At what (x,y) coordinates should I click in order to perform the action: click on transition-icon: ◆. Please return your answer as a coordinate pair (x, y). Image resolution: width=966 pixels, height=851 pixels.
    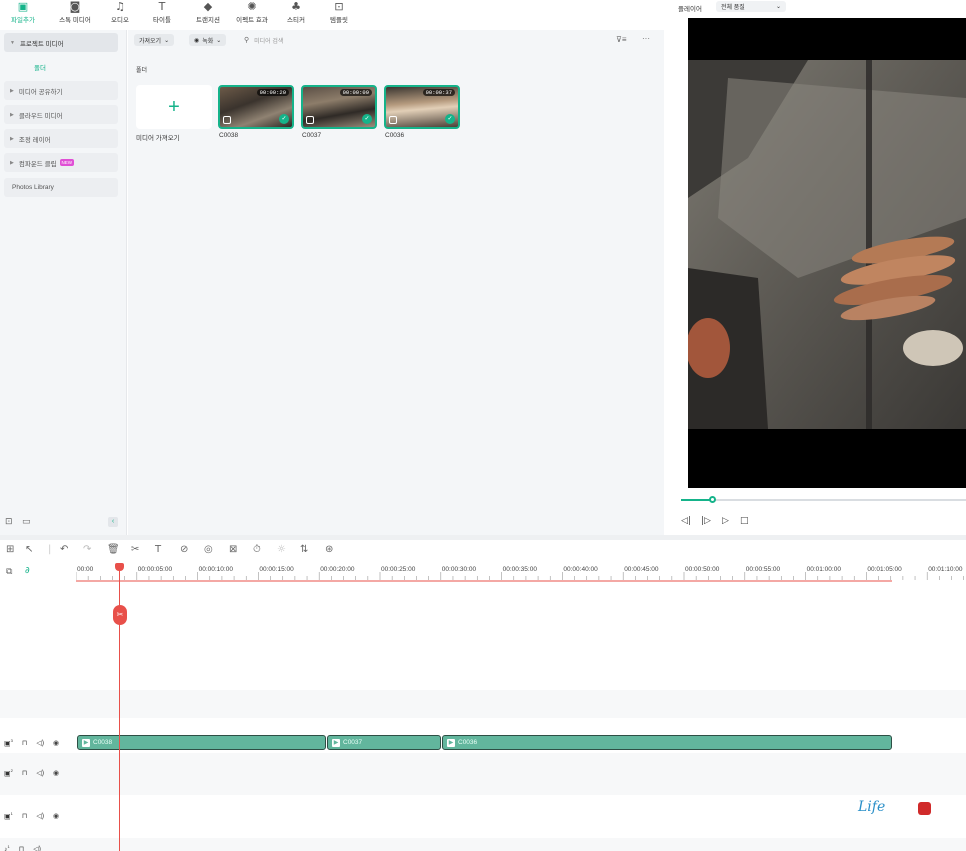
    Looking at the image, I should click on (208, 6).